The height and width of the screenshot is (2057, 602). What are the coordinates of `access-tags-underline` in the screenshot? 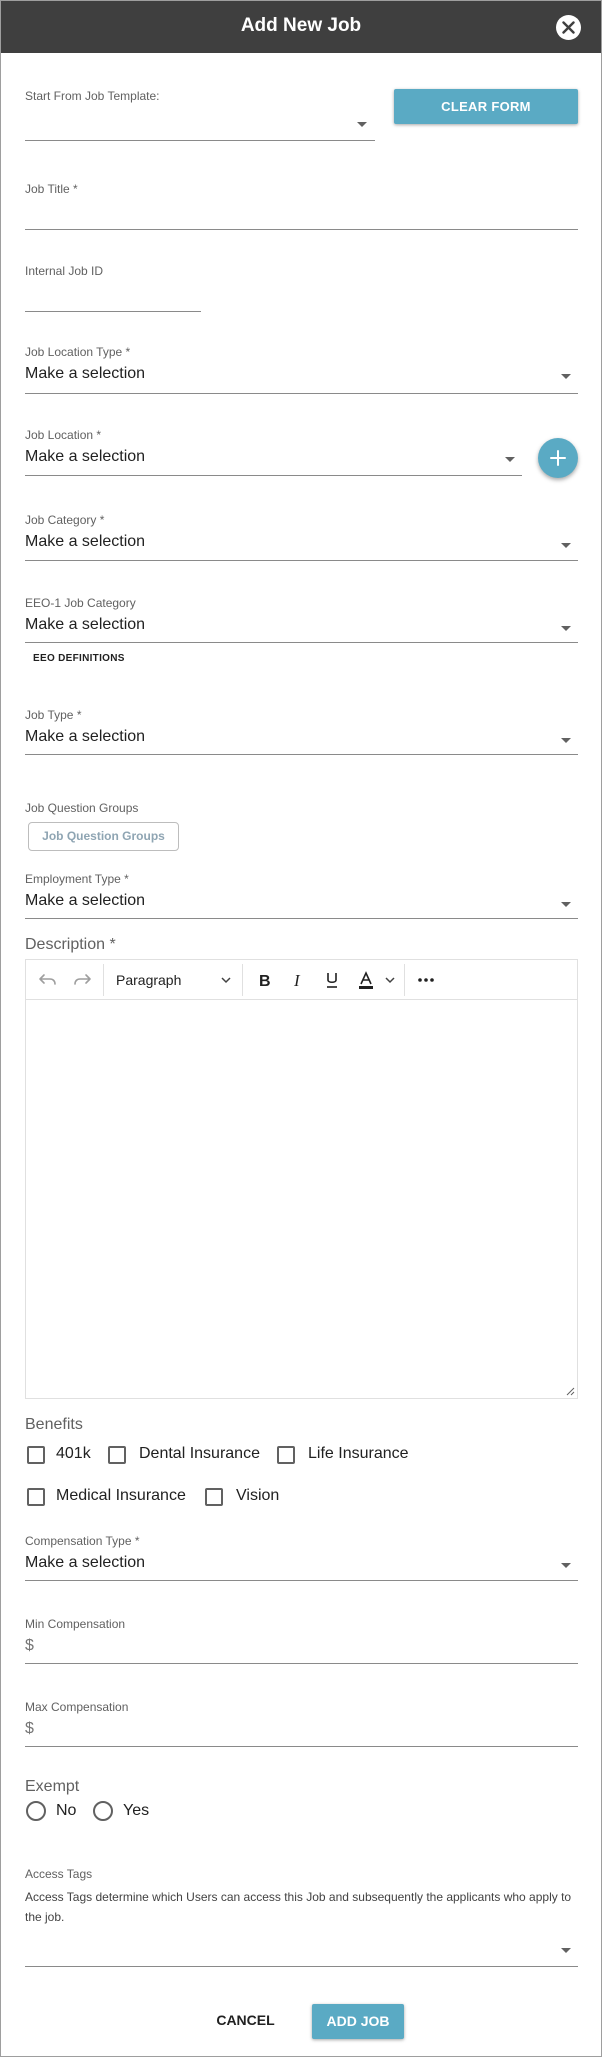 It's located at (301, 1966).